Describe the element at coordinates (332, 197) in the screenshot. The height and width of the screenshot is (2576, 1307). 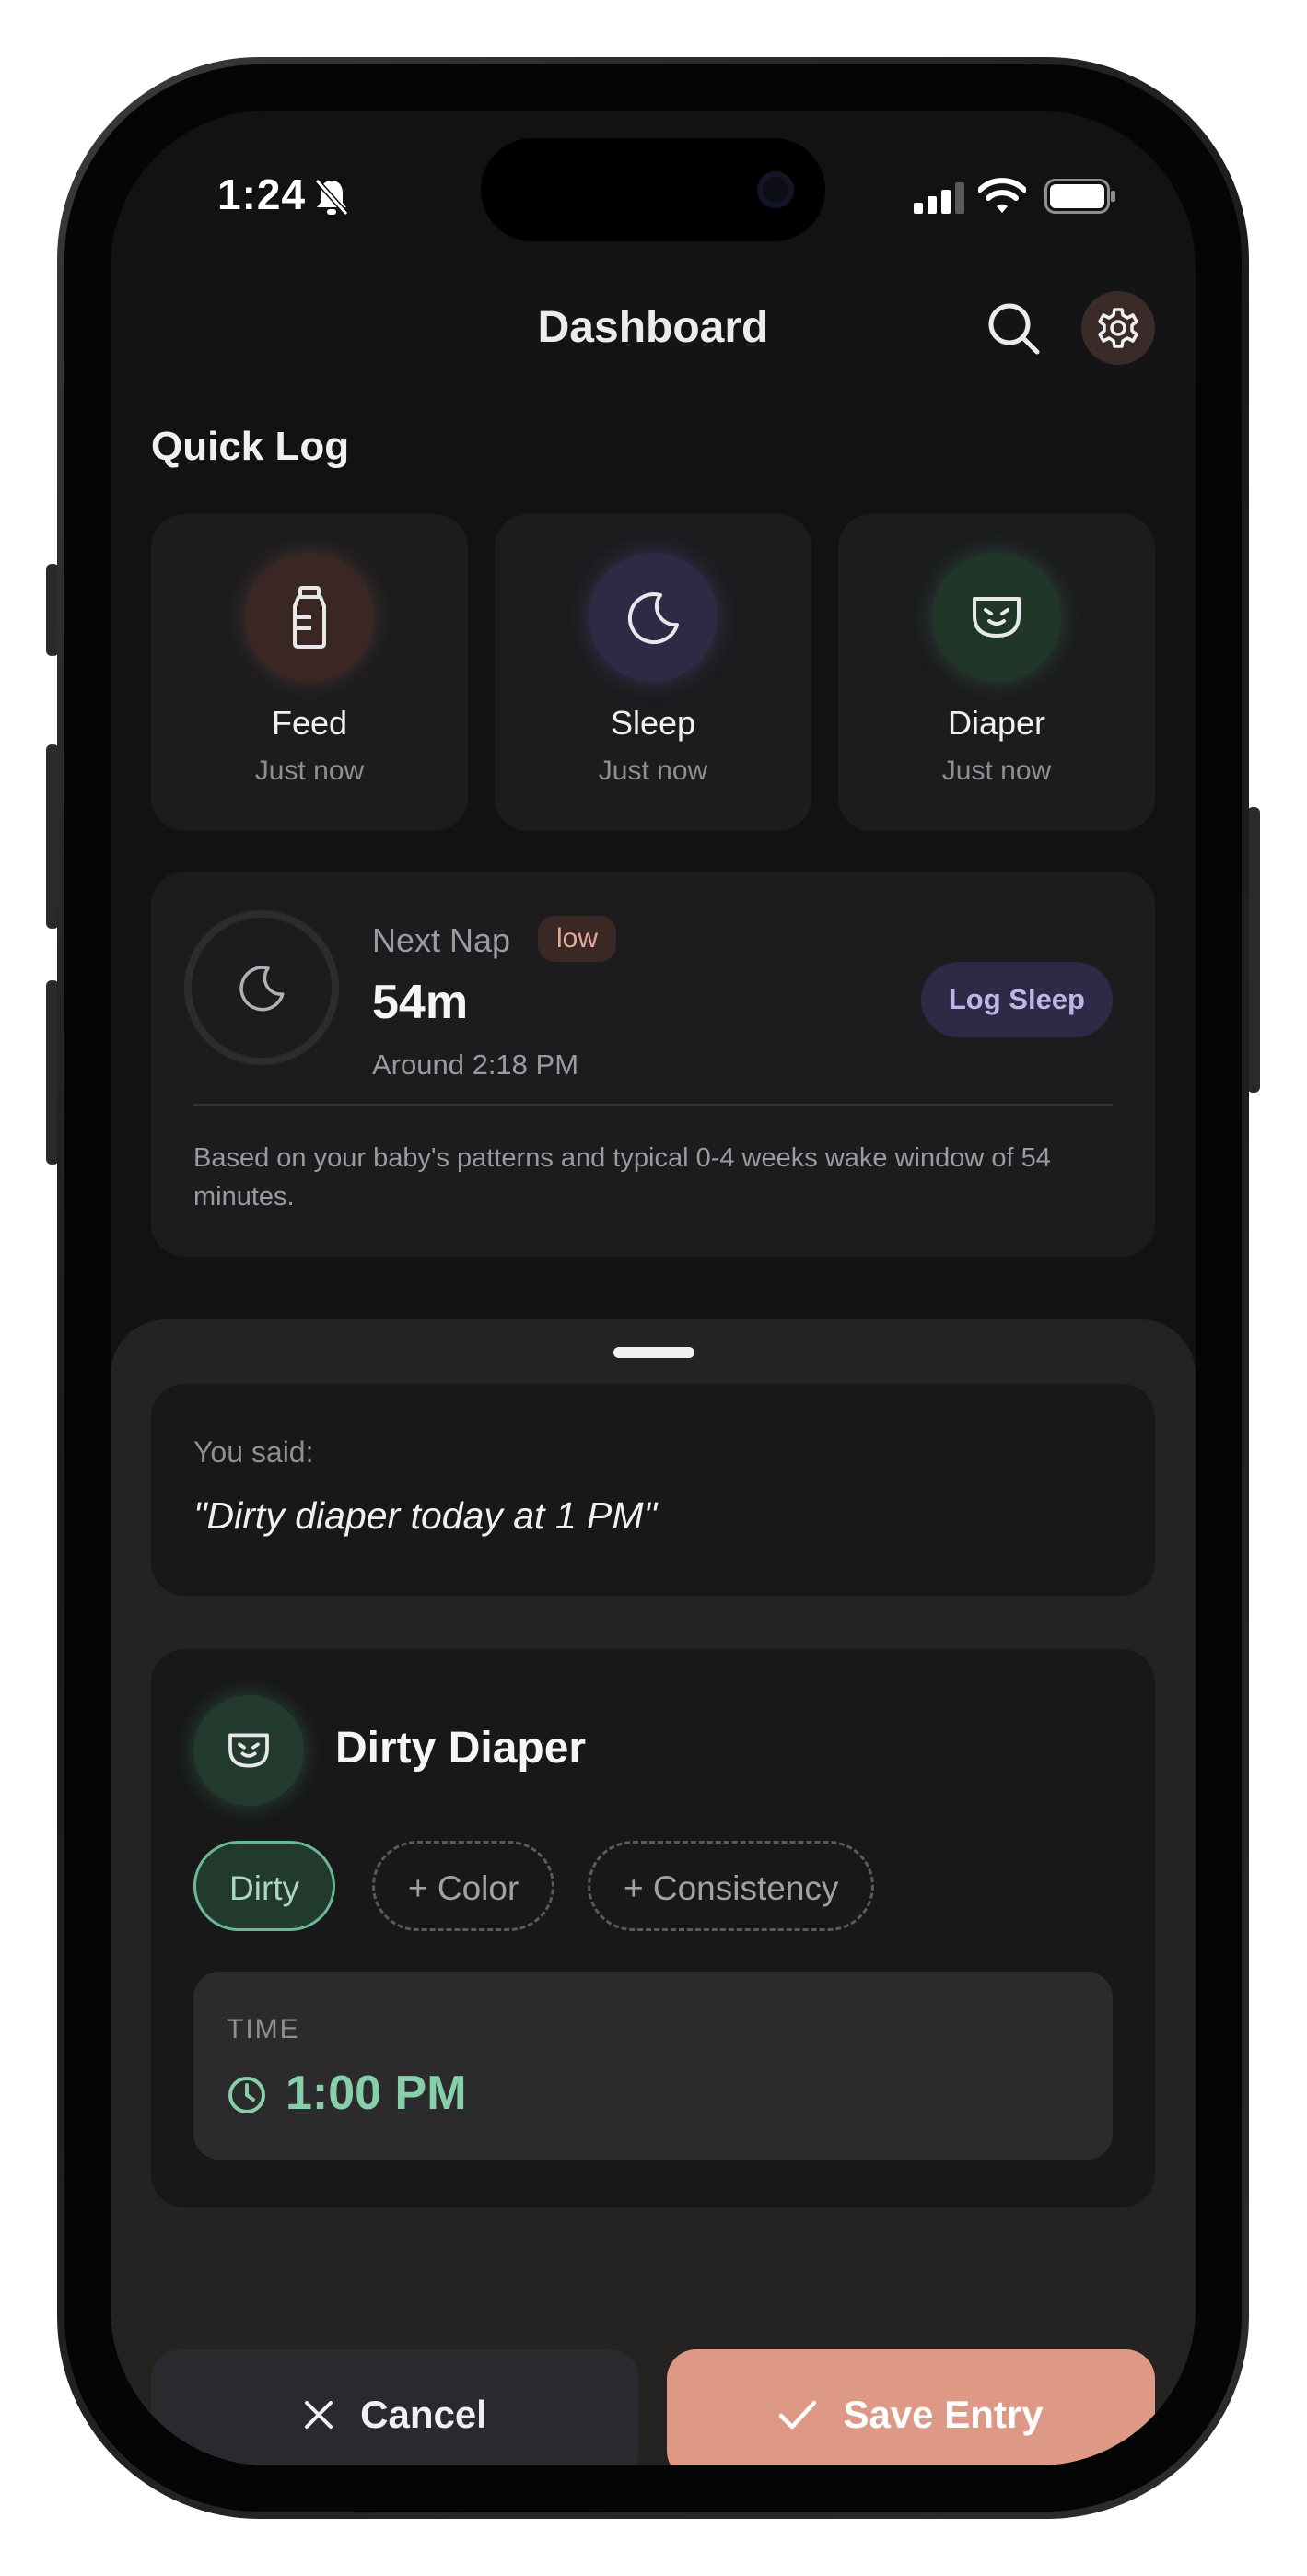
I see `bell-slash-icon` at that location.